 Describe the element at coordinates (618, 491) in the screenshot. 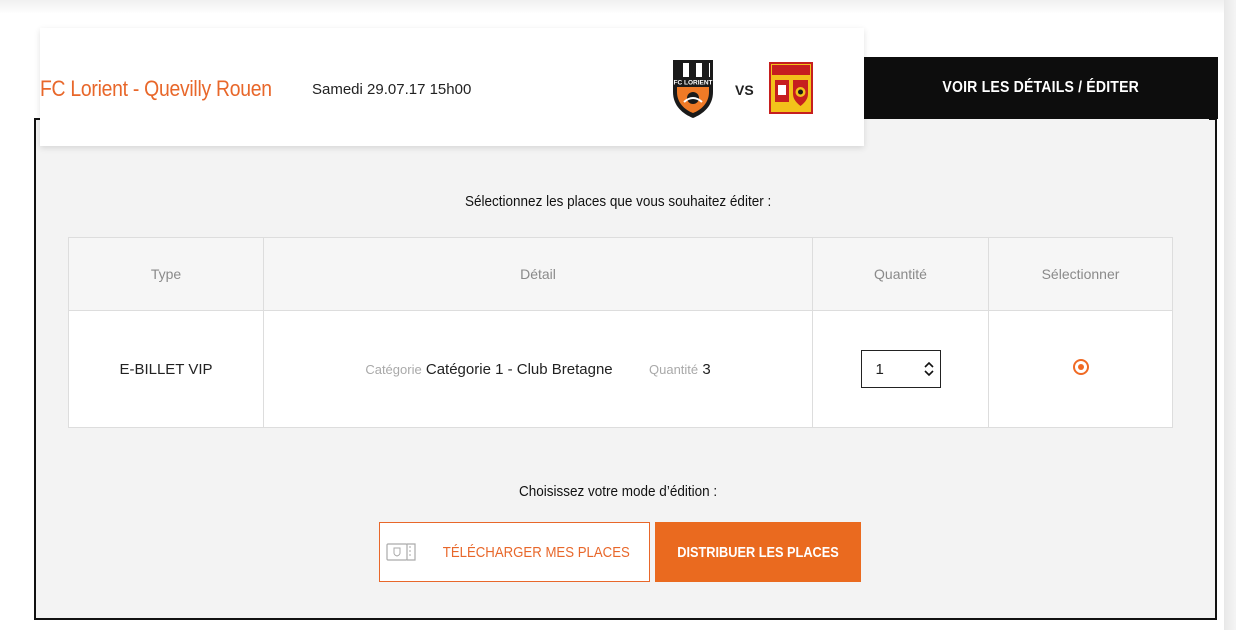

I see `edition-mode-prompt: Choisissez votre mode d’édition :` at that location.